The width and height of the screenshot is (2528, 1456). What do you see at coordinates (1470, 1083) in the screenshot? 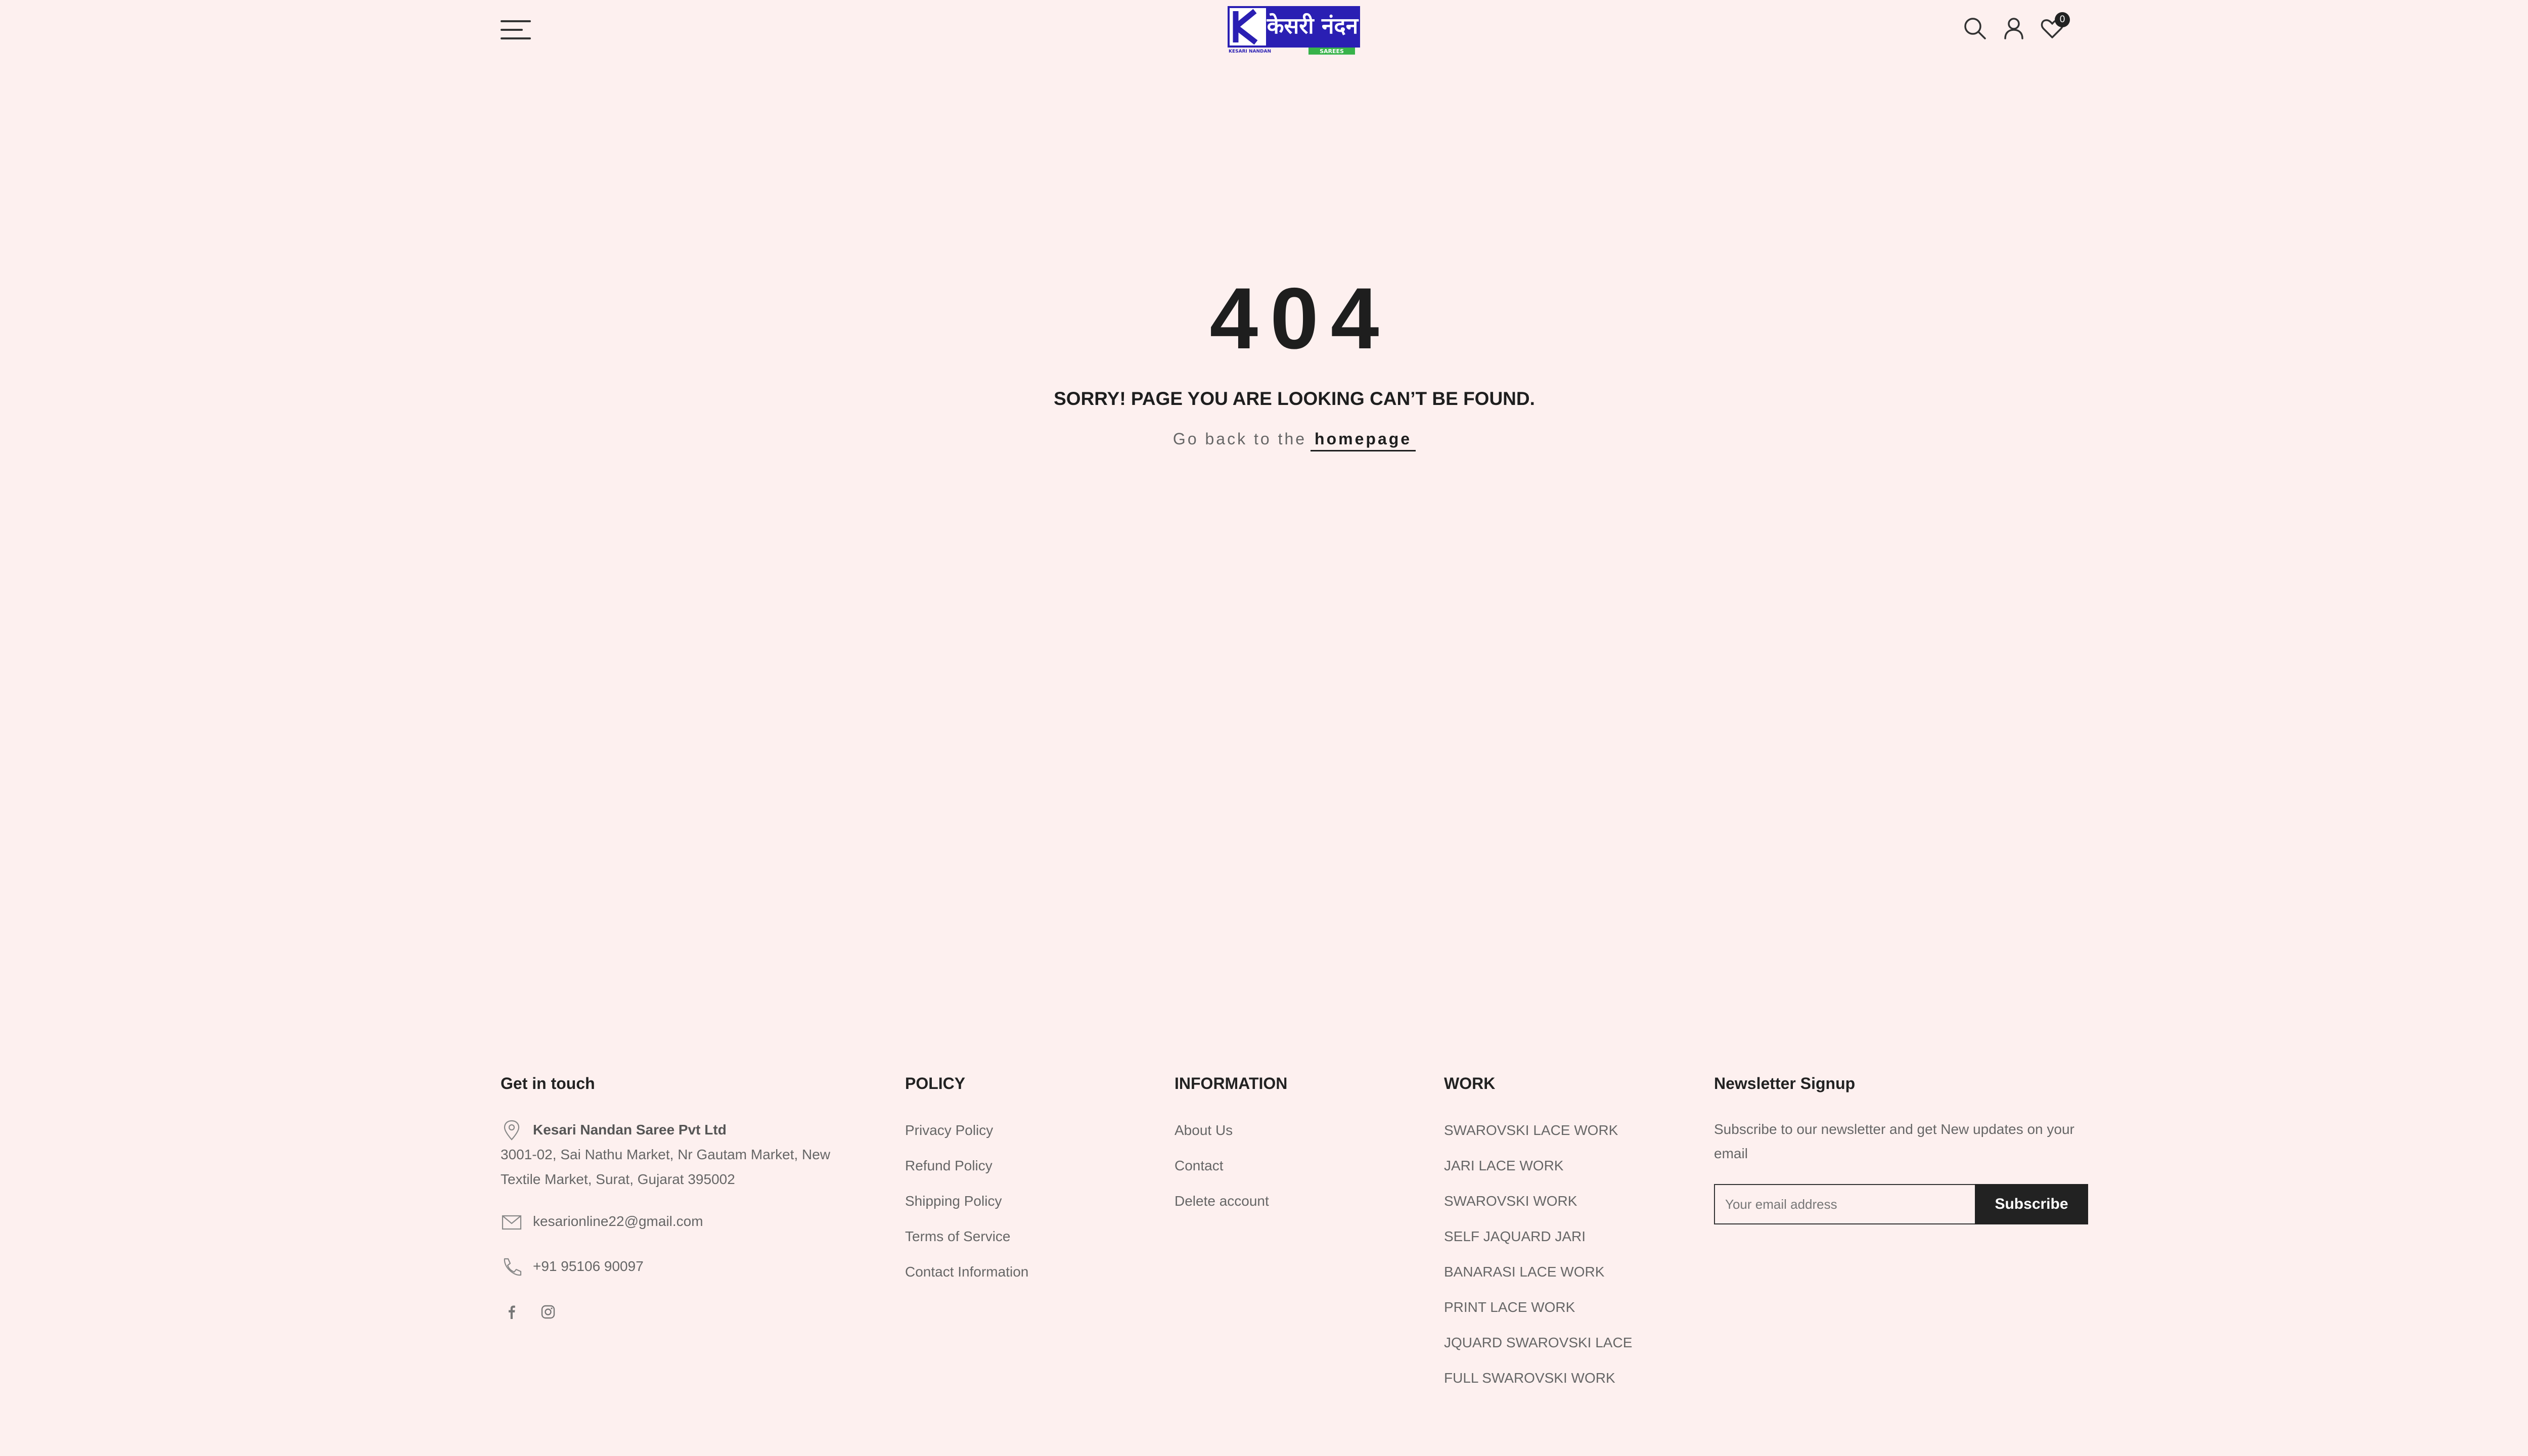
I see `footer-heading-work: WORK` at bounding box center [1470, 1083].